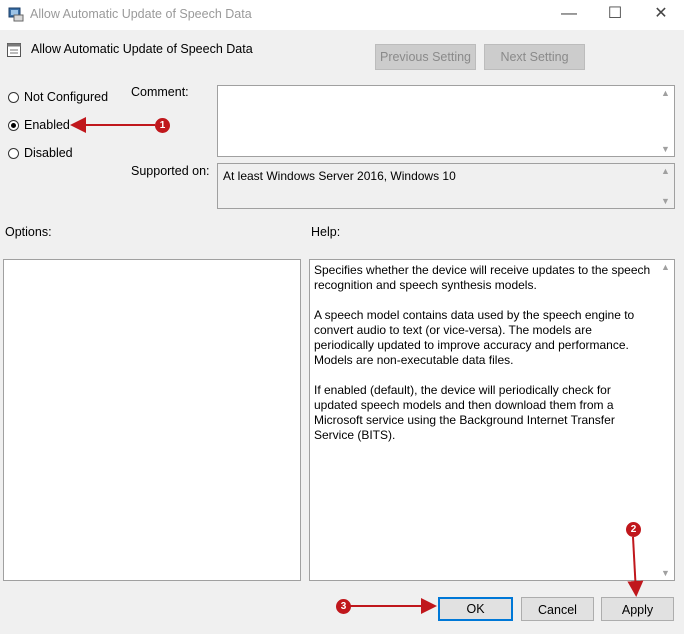 This screenshot has height=634, width=684. I want to click on close-button: ✕, so click(661, 15).